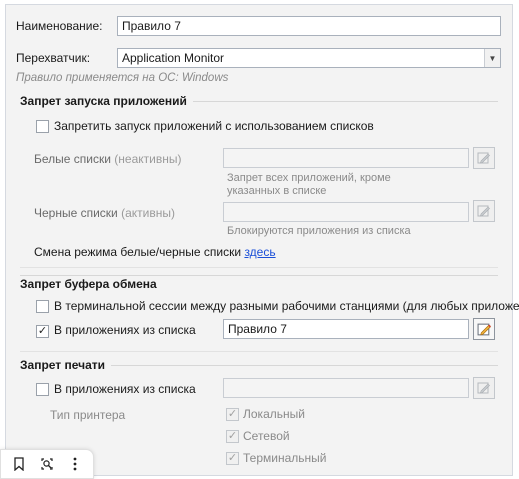  Describe the element at coordinates (125, 389) in the screenshot. I see `print-apps-label: В приложениях из списка` at that location.